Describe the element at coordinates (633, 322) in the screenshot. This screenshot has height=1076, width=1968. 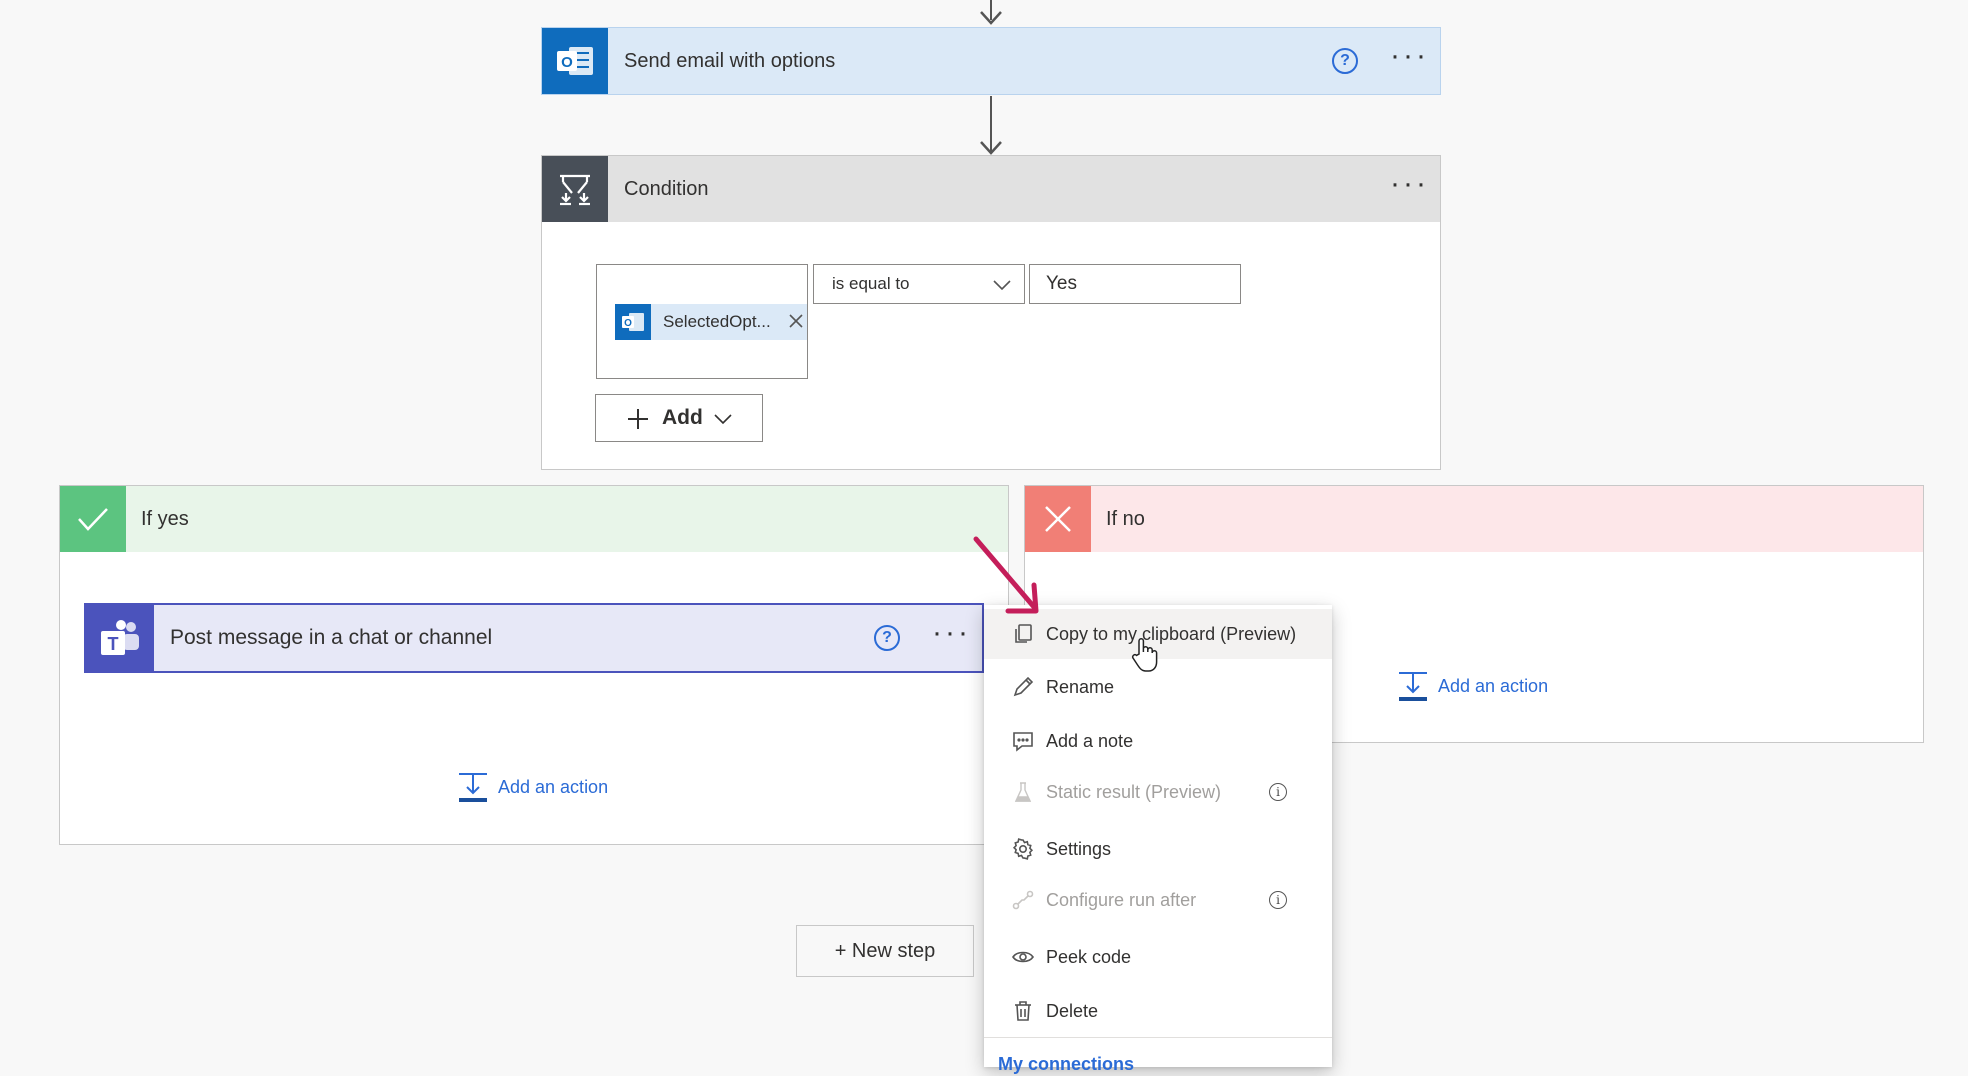
I see `outlook-token-icon: O` at that location.